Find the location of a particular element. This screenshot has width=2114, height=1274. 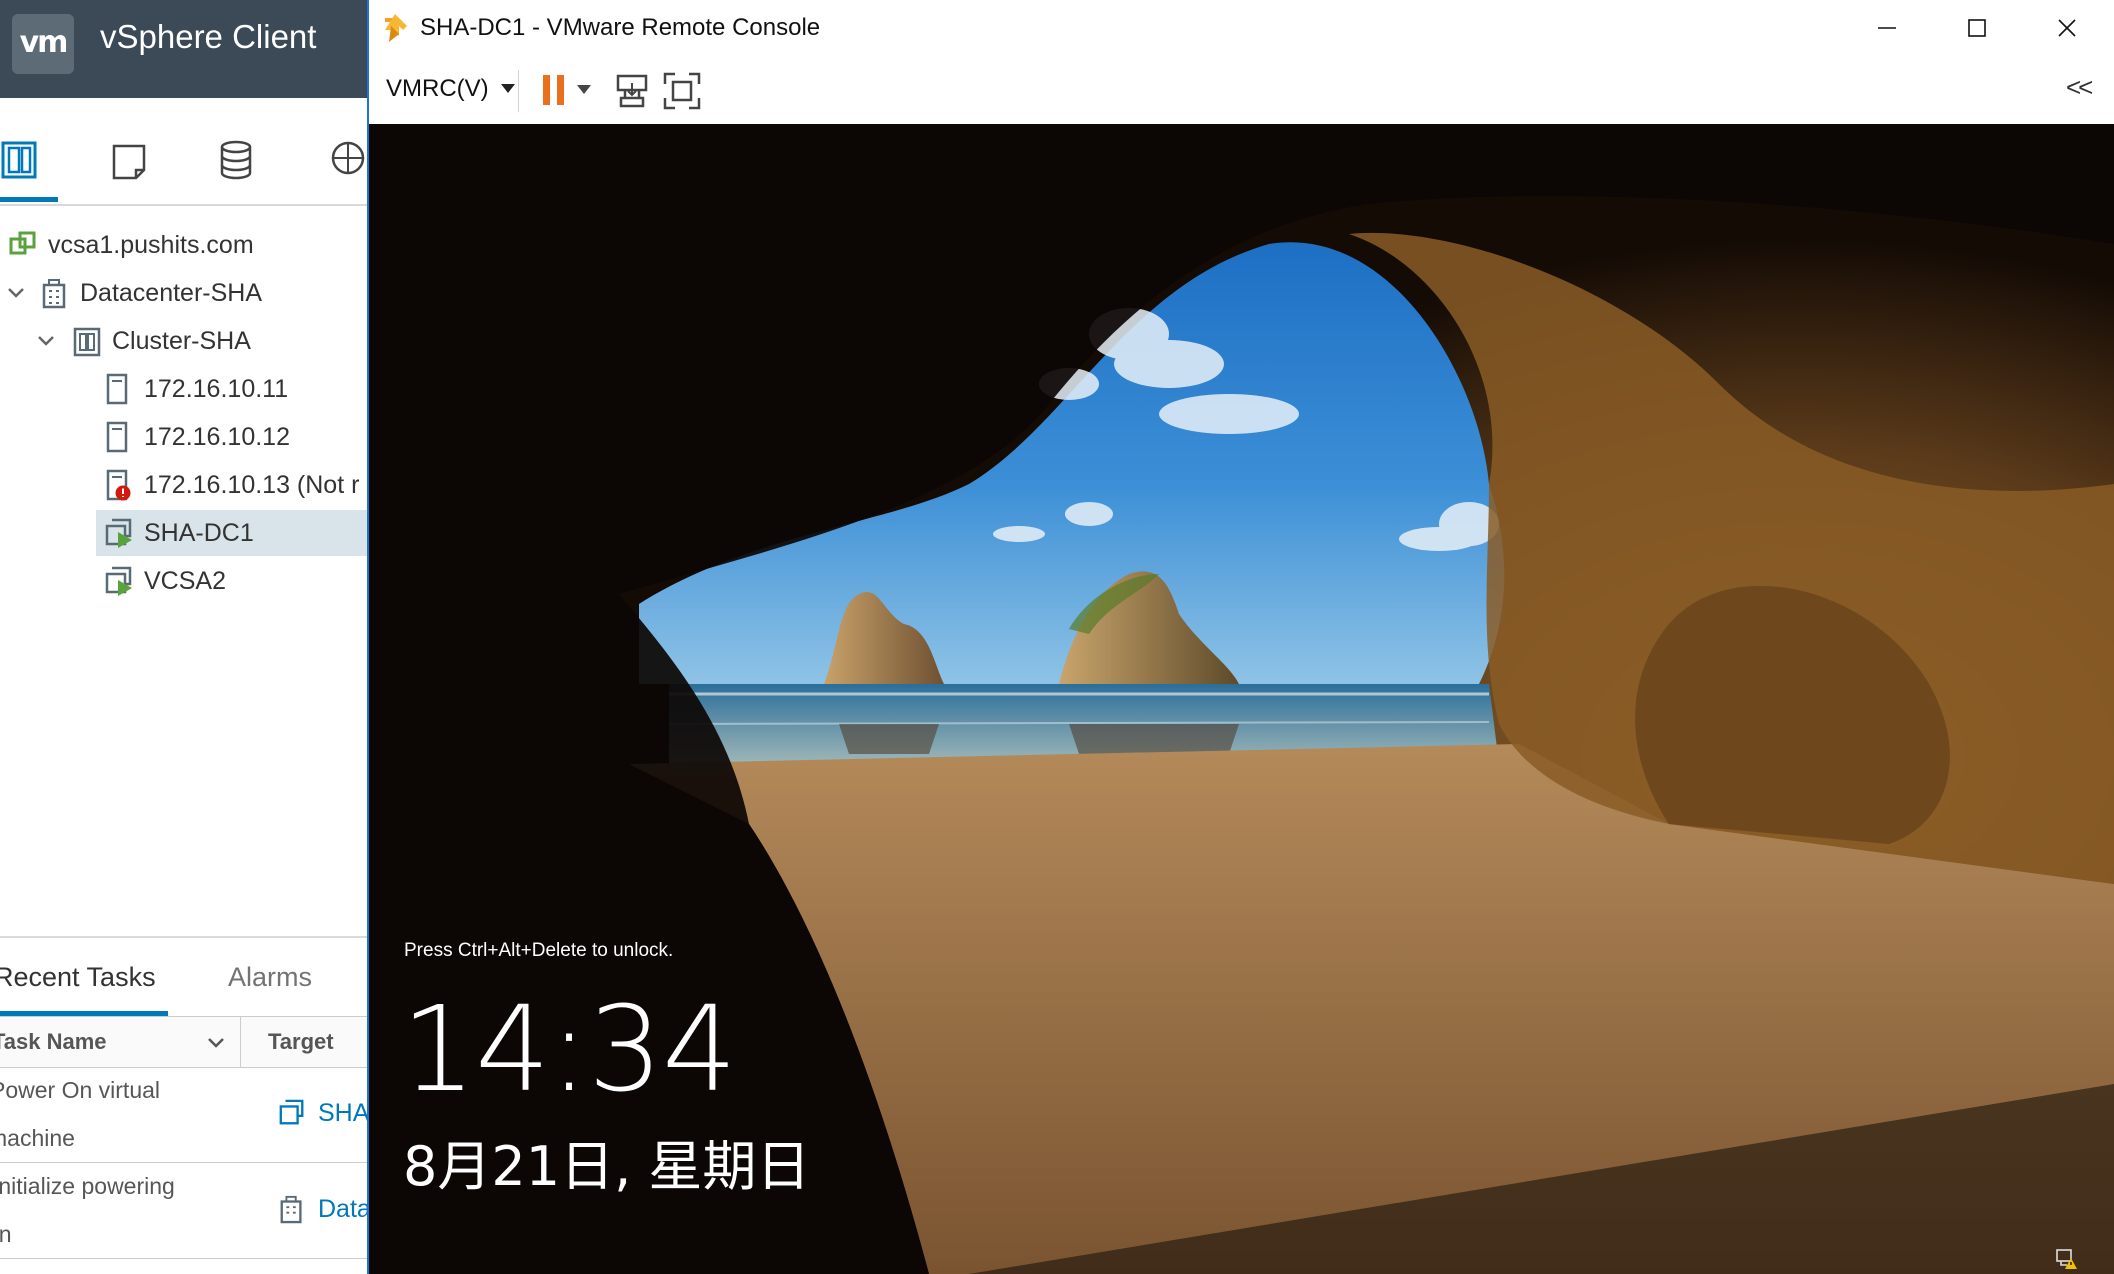

maximize-icon is located at coordinates (1977, 28).